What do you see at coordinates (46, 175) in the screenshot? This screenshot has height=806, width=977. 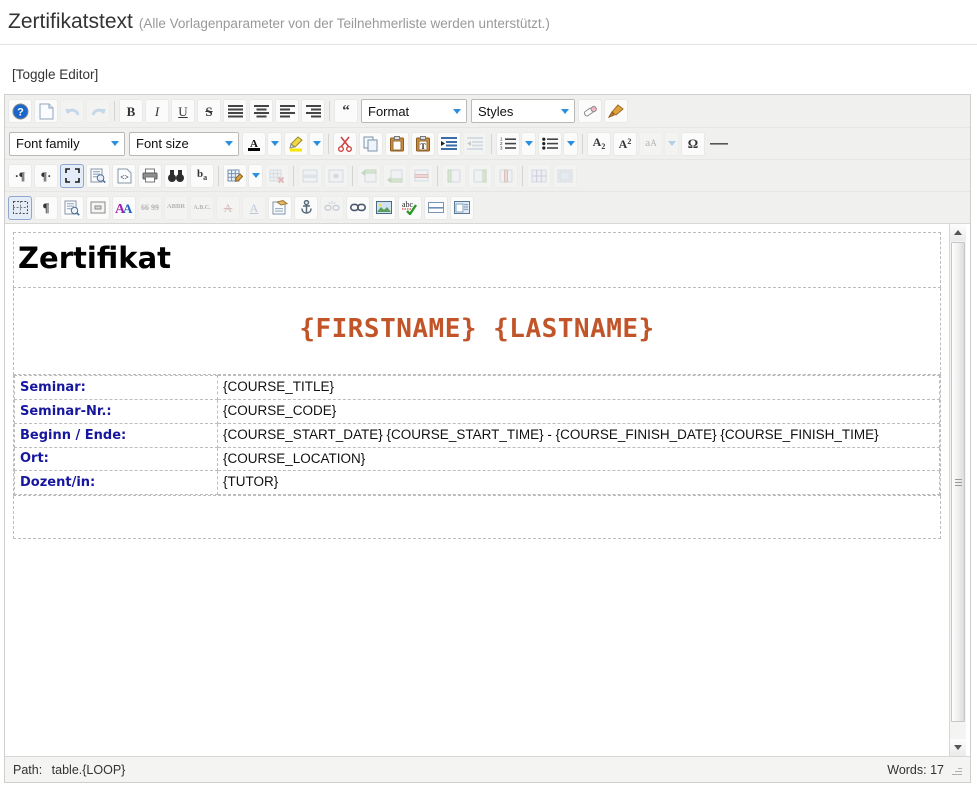 I see `rtl-direction-icon: ¶·` at bounding box center [46, 175].